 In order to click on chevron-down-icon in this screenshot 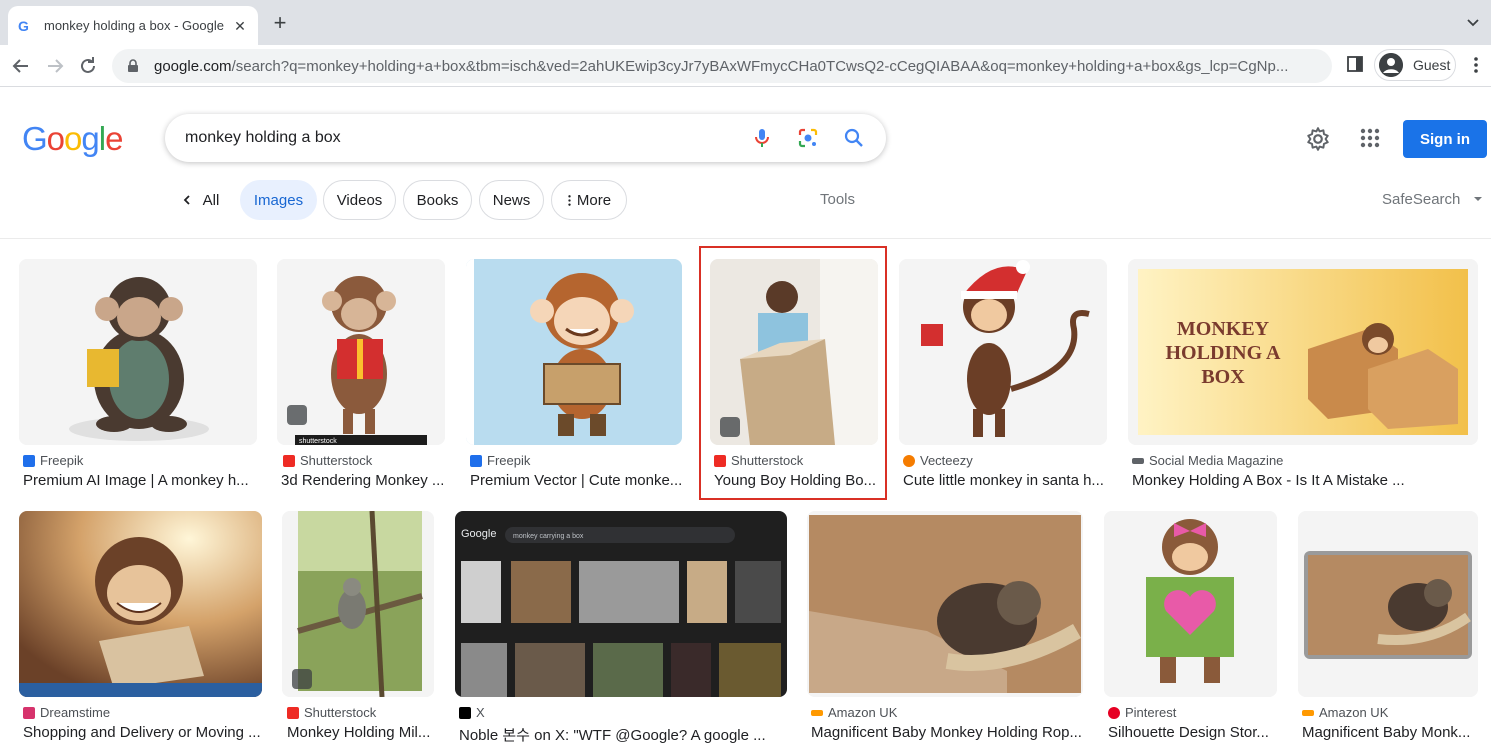, I will do `click(1473, 22)`.